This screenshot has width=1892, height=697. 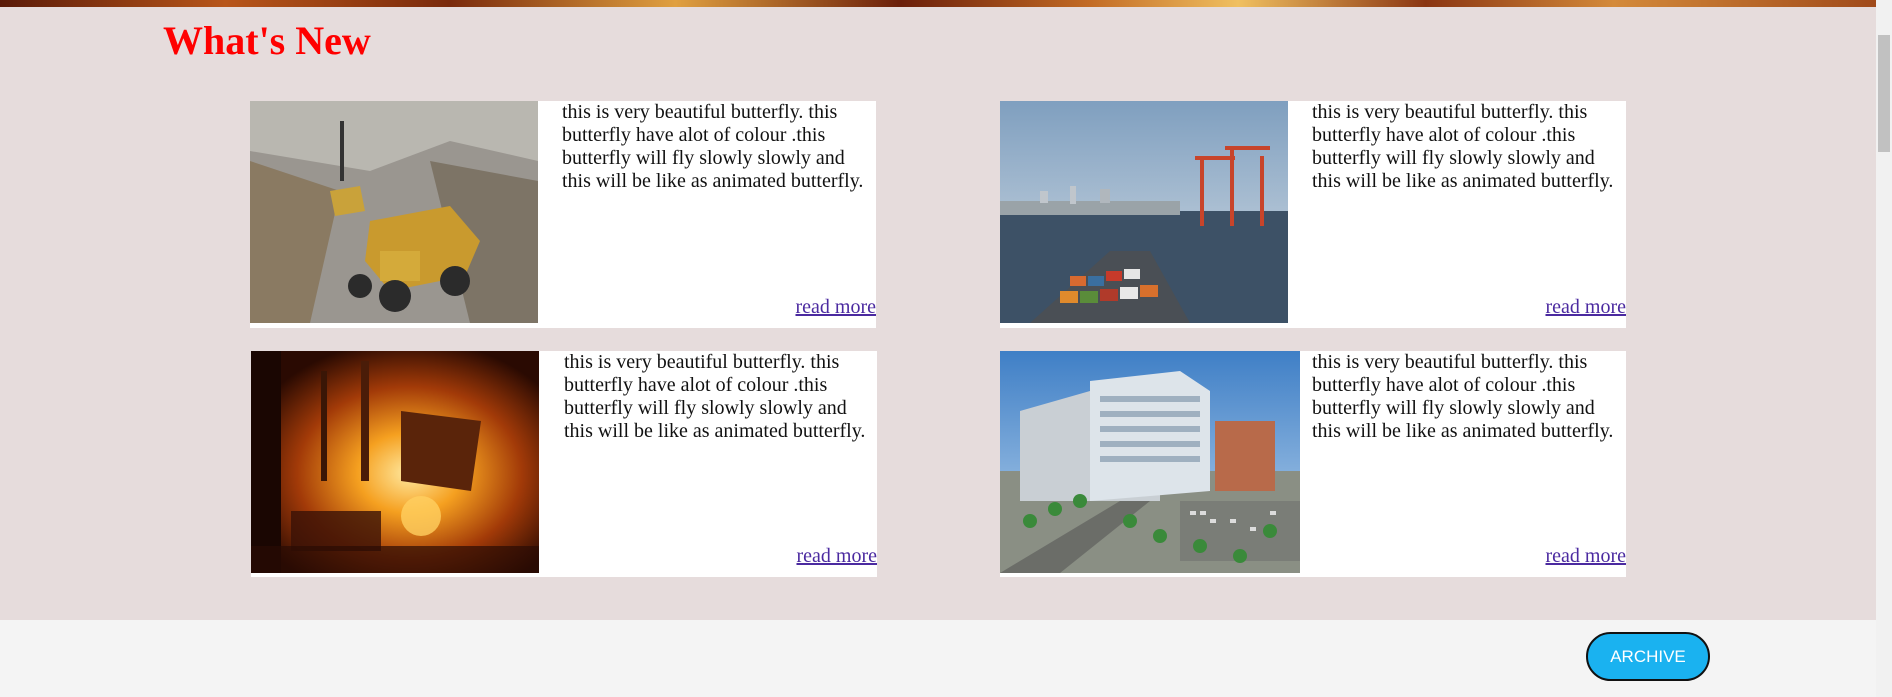 What do you see at coordinates (1884, 93) in the screenshot?
I see `scrollbar-thumb` at bounding box center [1884, 93].